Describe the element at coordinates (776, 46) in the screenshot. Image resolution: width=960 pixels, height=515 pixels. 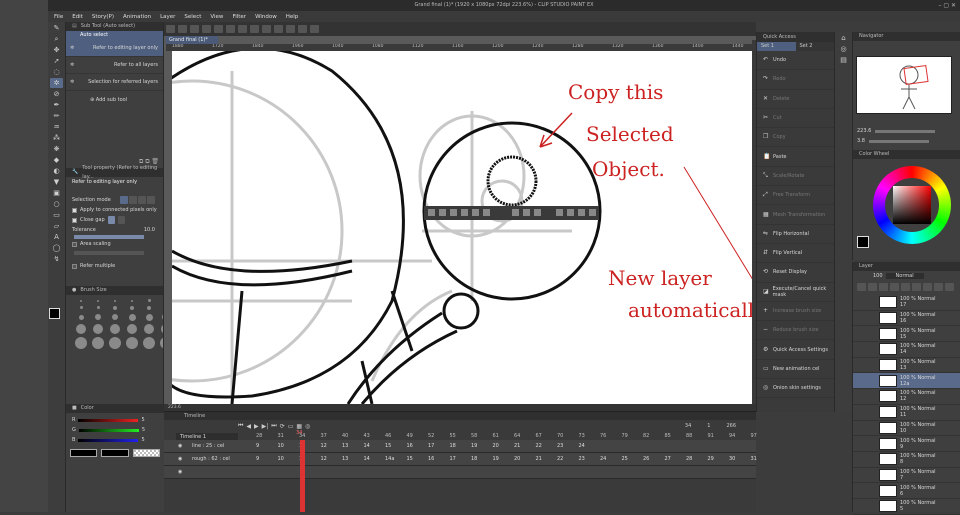
I see `tab-set-1: Set 1` at that location.